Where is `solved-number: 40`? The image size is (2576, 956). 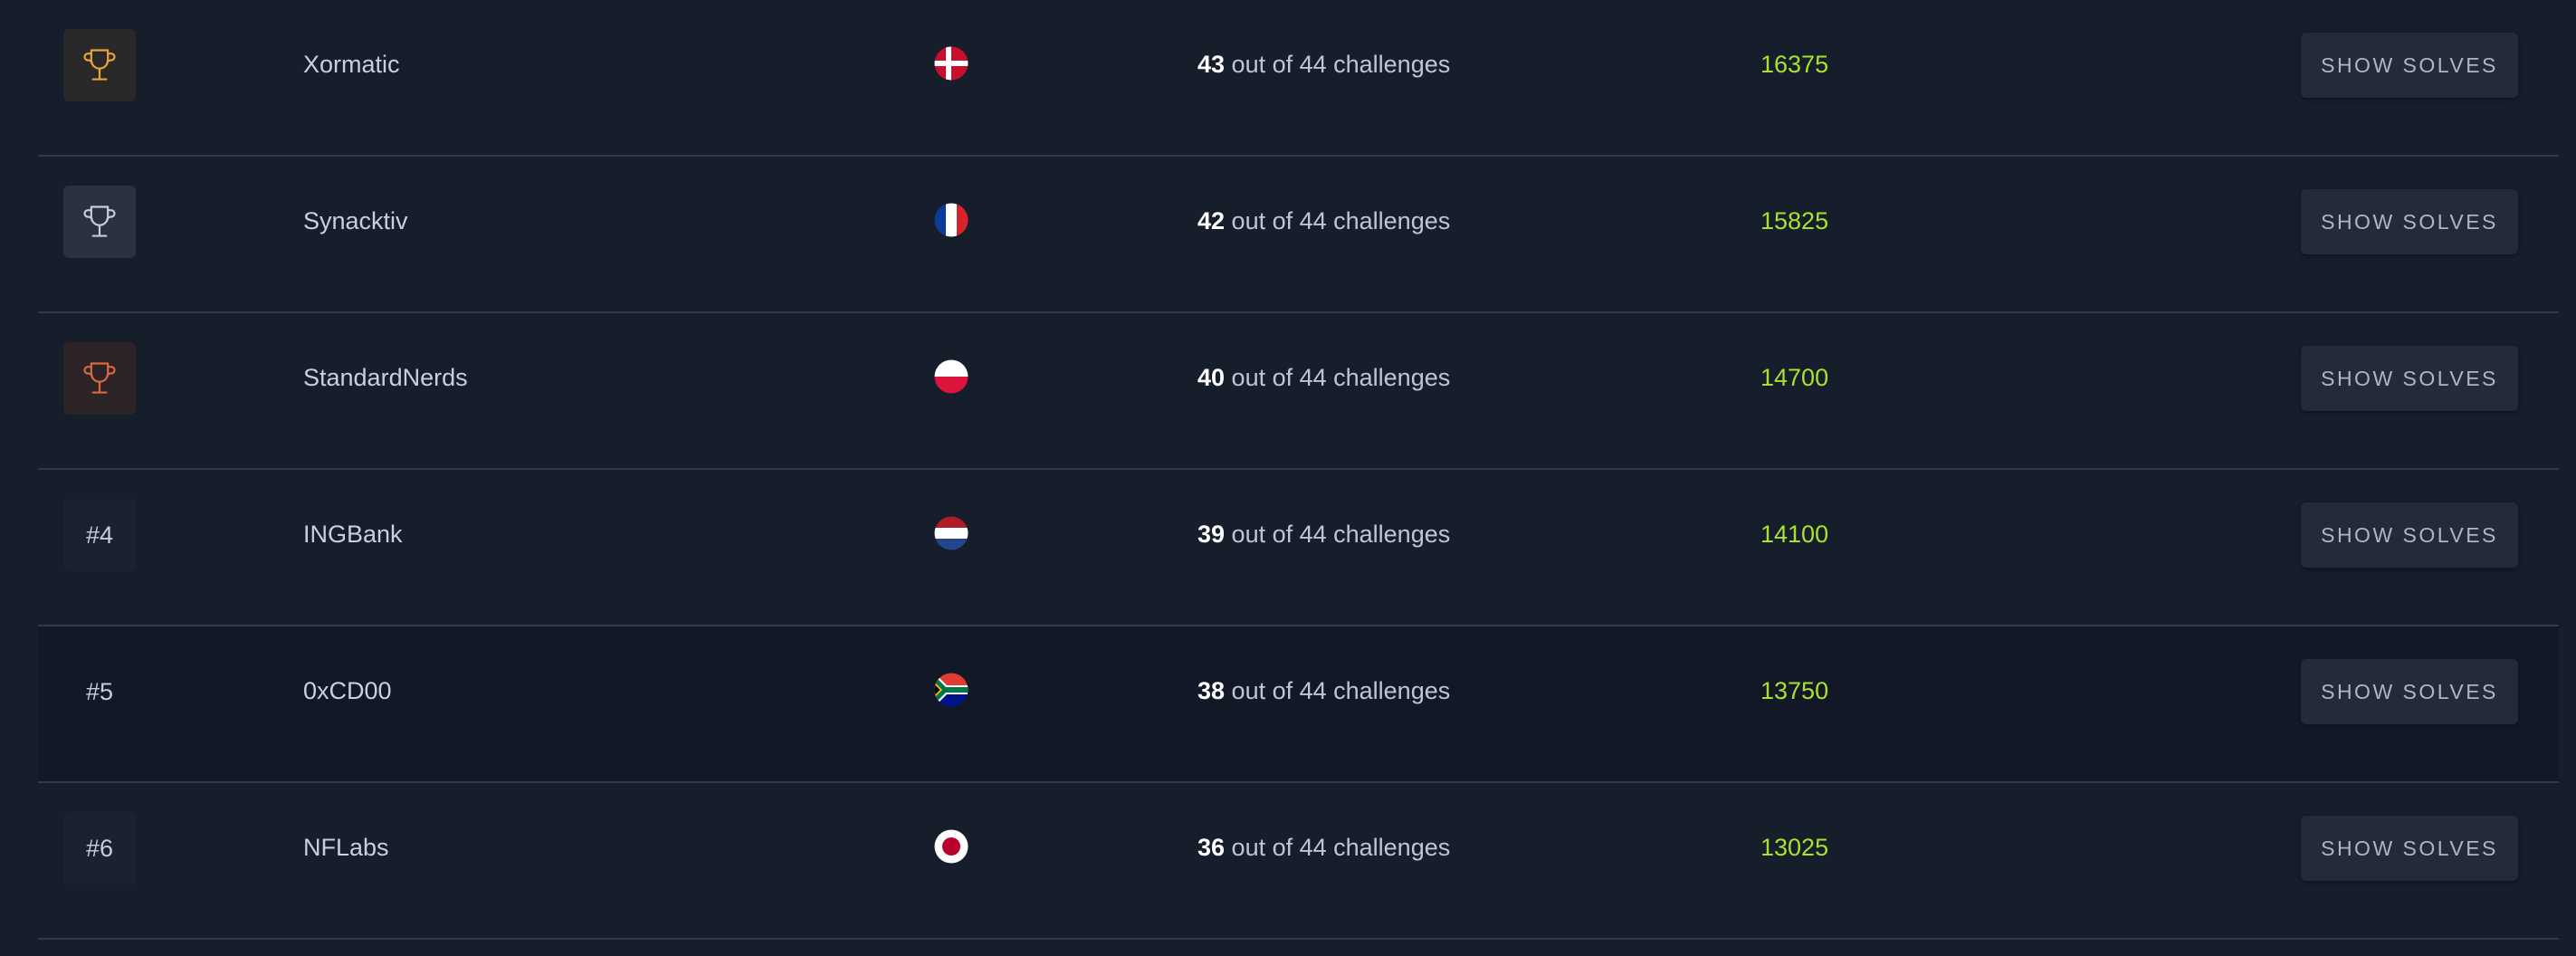 solved-number: 40 is located at coordinates (1211, 377).